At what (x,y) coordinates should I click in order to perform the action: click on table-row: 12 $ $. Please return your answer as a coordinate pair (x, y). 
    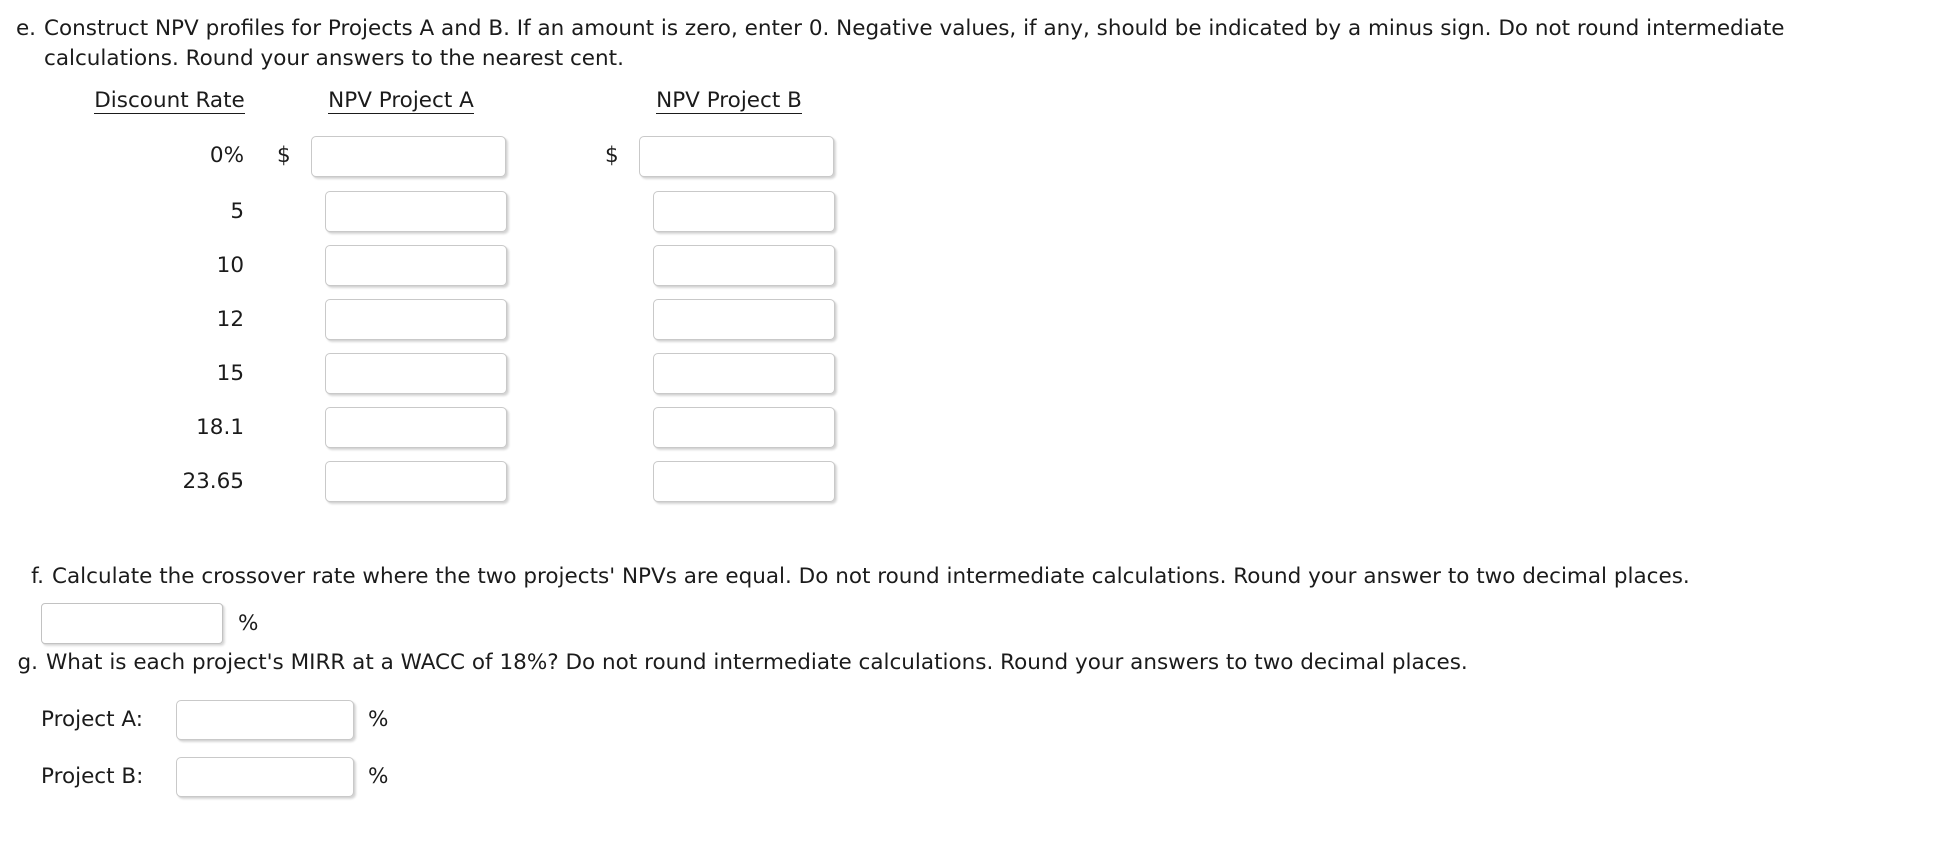
    Looking at the image, I should click on (457, 320).